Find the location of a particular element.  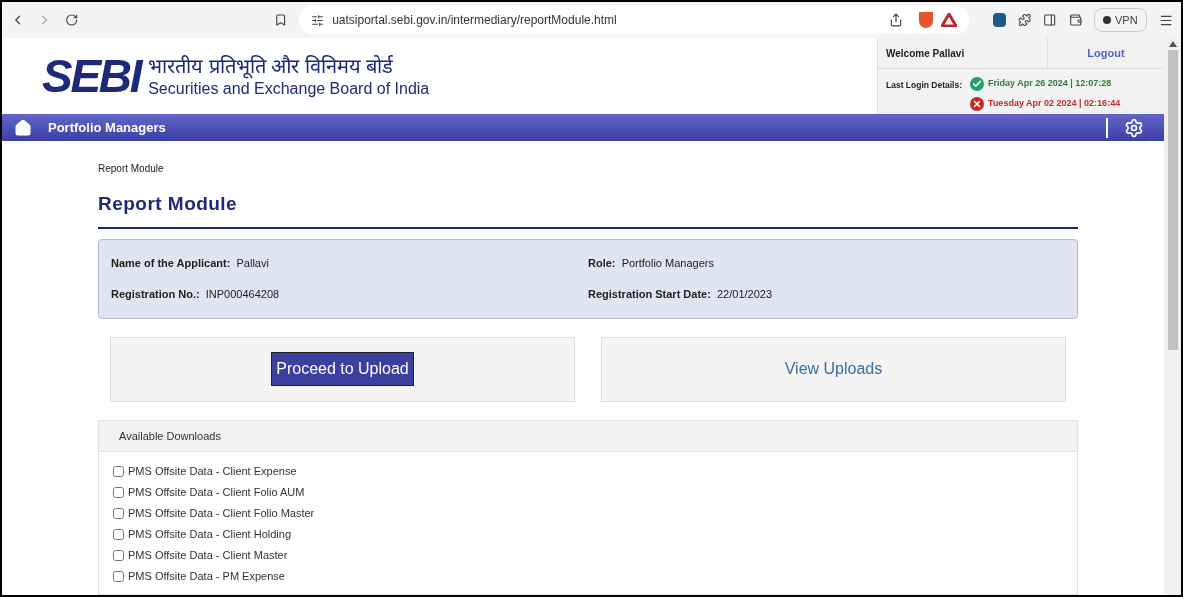

download-option: PMS Offsite Data - Client Expense is located at coordinates (588, 471).